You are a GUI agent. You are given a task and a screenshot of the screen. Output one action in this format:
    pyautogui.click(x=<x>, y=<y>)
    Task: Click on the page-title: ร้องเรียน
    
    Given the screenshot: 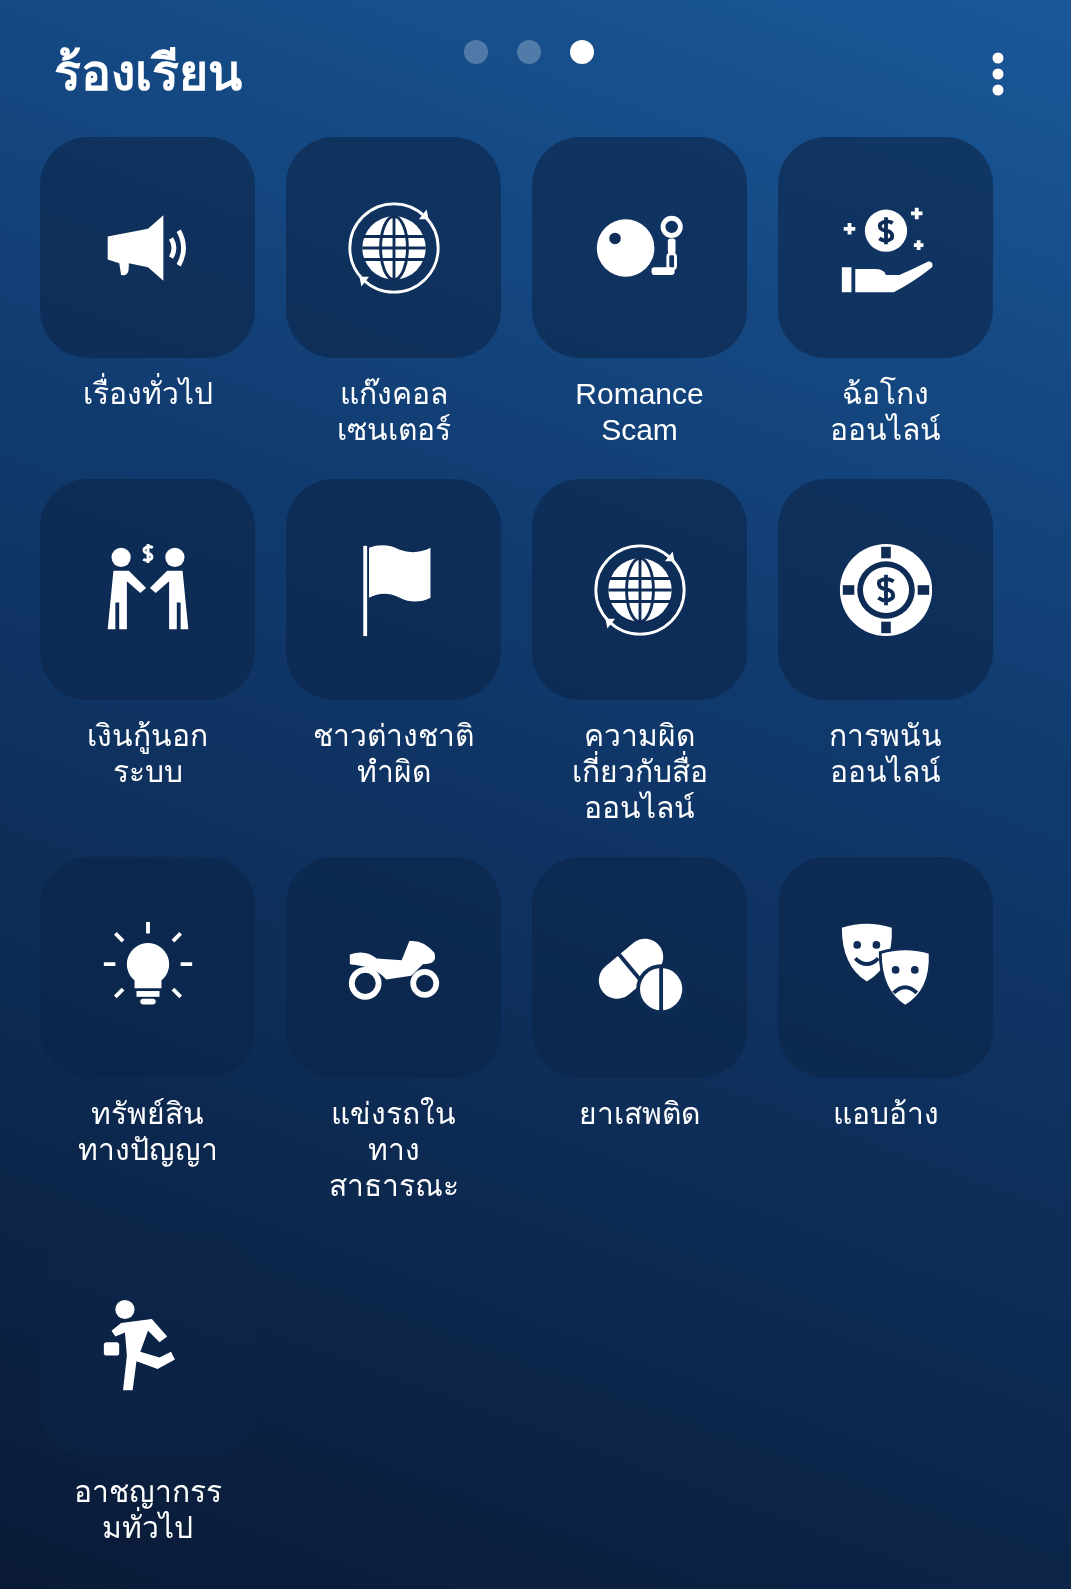 What is the action you would take?
    pyautogui.click(x=148, y=73)
    